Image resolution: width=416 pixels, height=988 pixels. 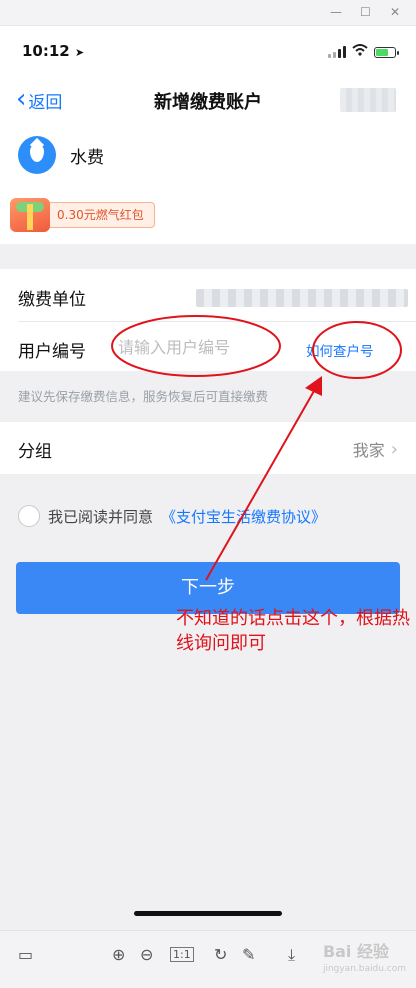 What do you see at coordinates (395, 12) in the screenshot?
I see `close-icon: ✕` at bounding box center [395, 12].